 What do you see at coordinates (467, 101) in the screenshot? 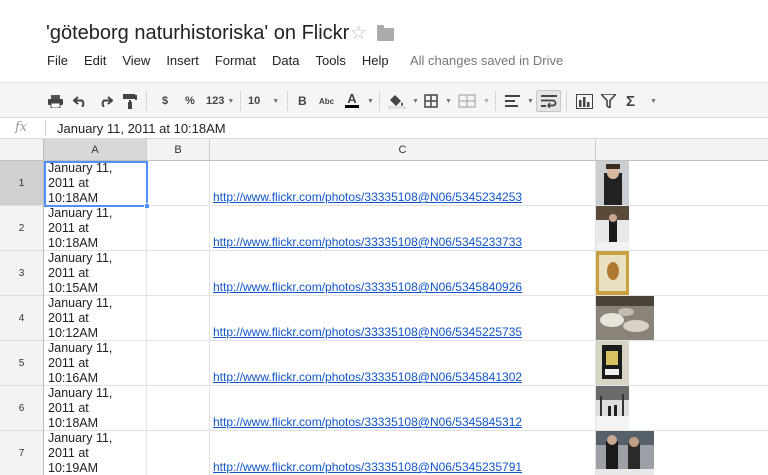
I see `merge-cells-icon` at bounding box center [467, 101].